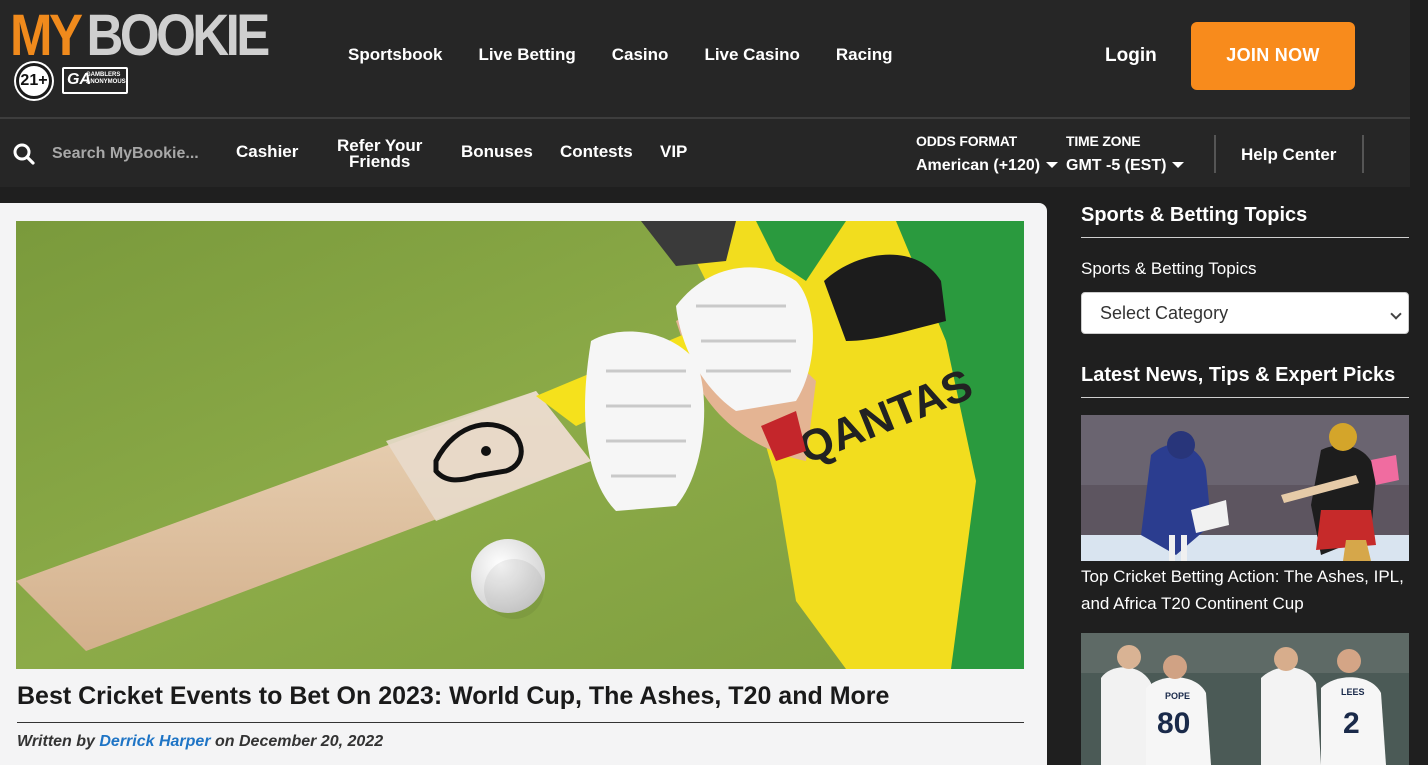  What do you see at coordinates (1353, 692) in the screenshot?
I see `svg-text: LEES` at bounding box center [1353, 692].